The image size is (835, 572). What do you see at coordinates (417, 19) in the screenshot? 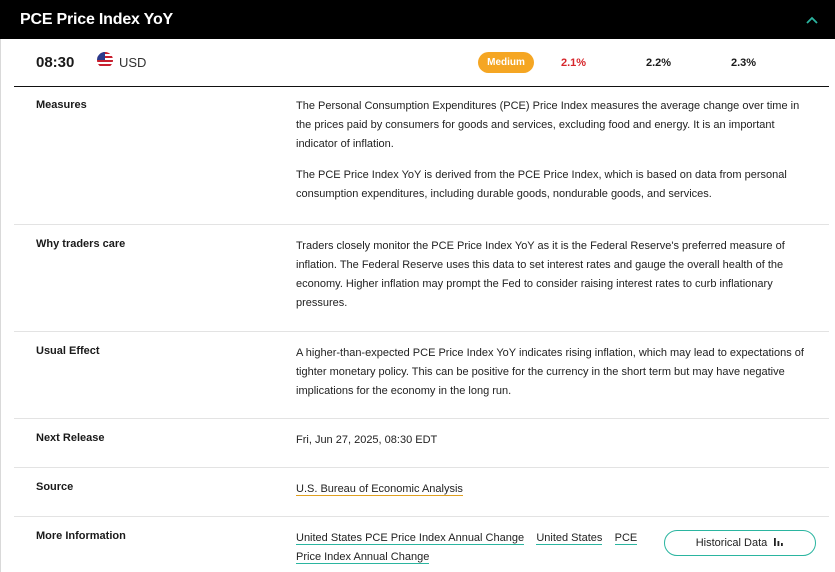
I see `panel-header: PCE Price Index YoY` at bounding box center [417, 19].